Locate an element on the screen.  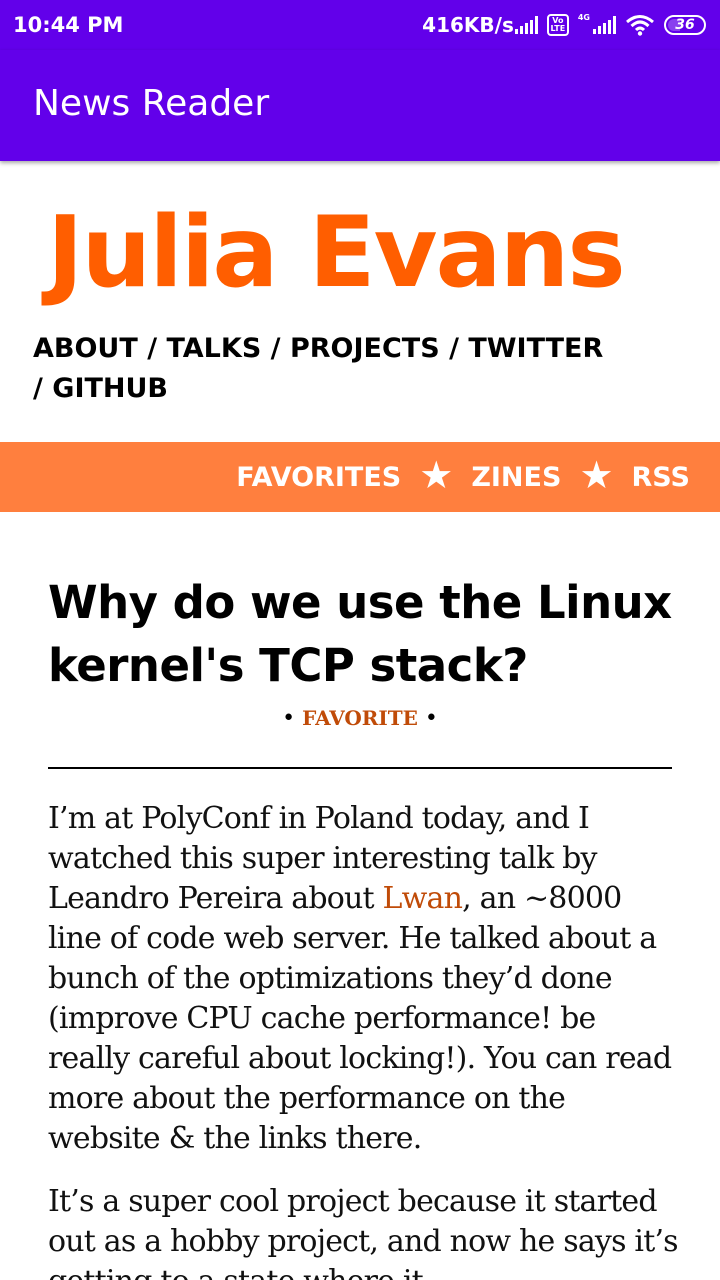
status-bar: 10:44 PM 416KB/s Vo LTE 4G 36 is located at coordinates (360, 25).